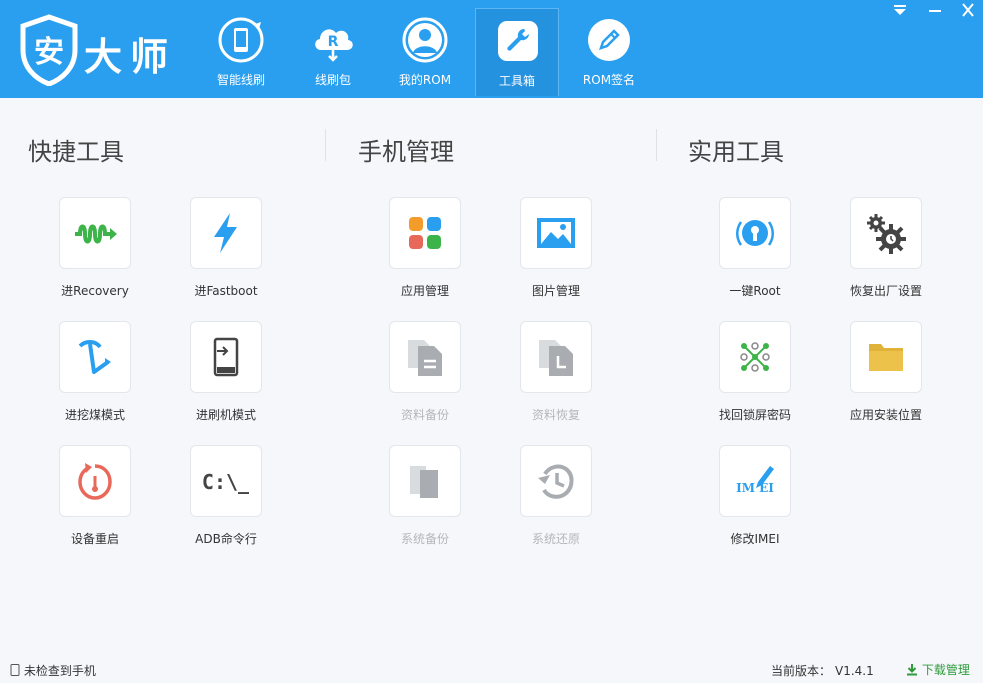  I want to click on tab-label: 工具箱, so click(516, 81).